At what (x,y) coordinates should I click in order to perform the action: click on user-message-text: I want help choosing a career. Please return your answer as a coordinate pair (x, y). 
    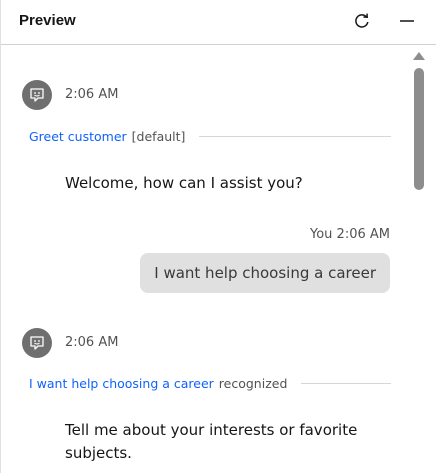
    Looking at the image, I should click on (265, 273).